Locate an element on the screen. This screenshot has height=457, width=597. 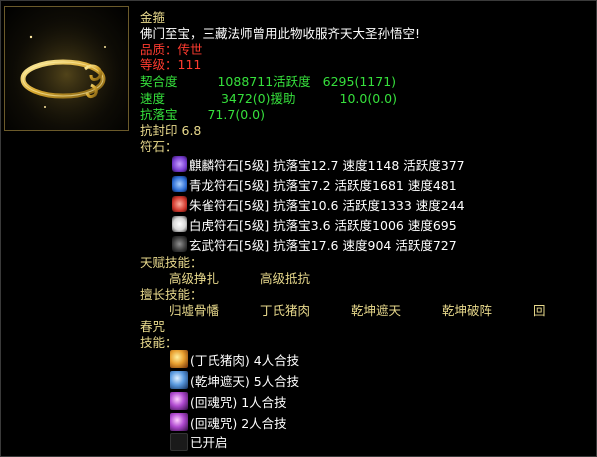
skills-header: 技能： is located at coordinates (159, 342).